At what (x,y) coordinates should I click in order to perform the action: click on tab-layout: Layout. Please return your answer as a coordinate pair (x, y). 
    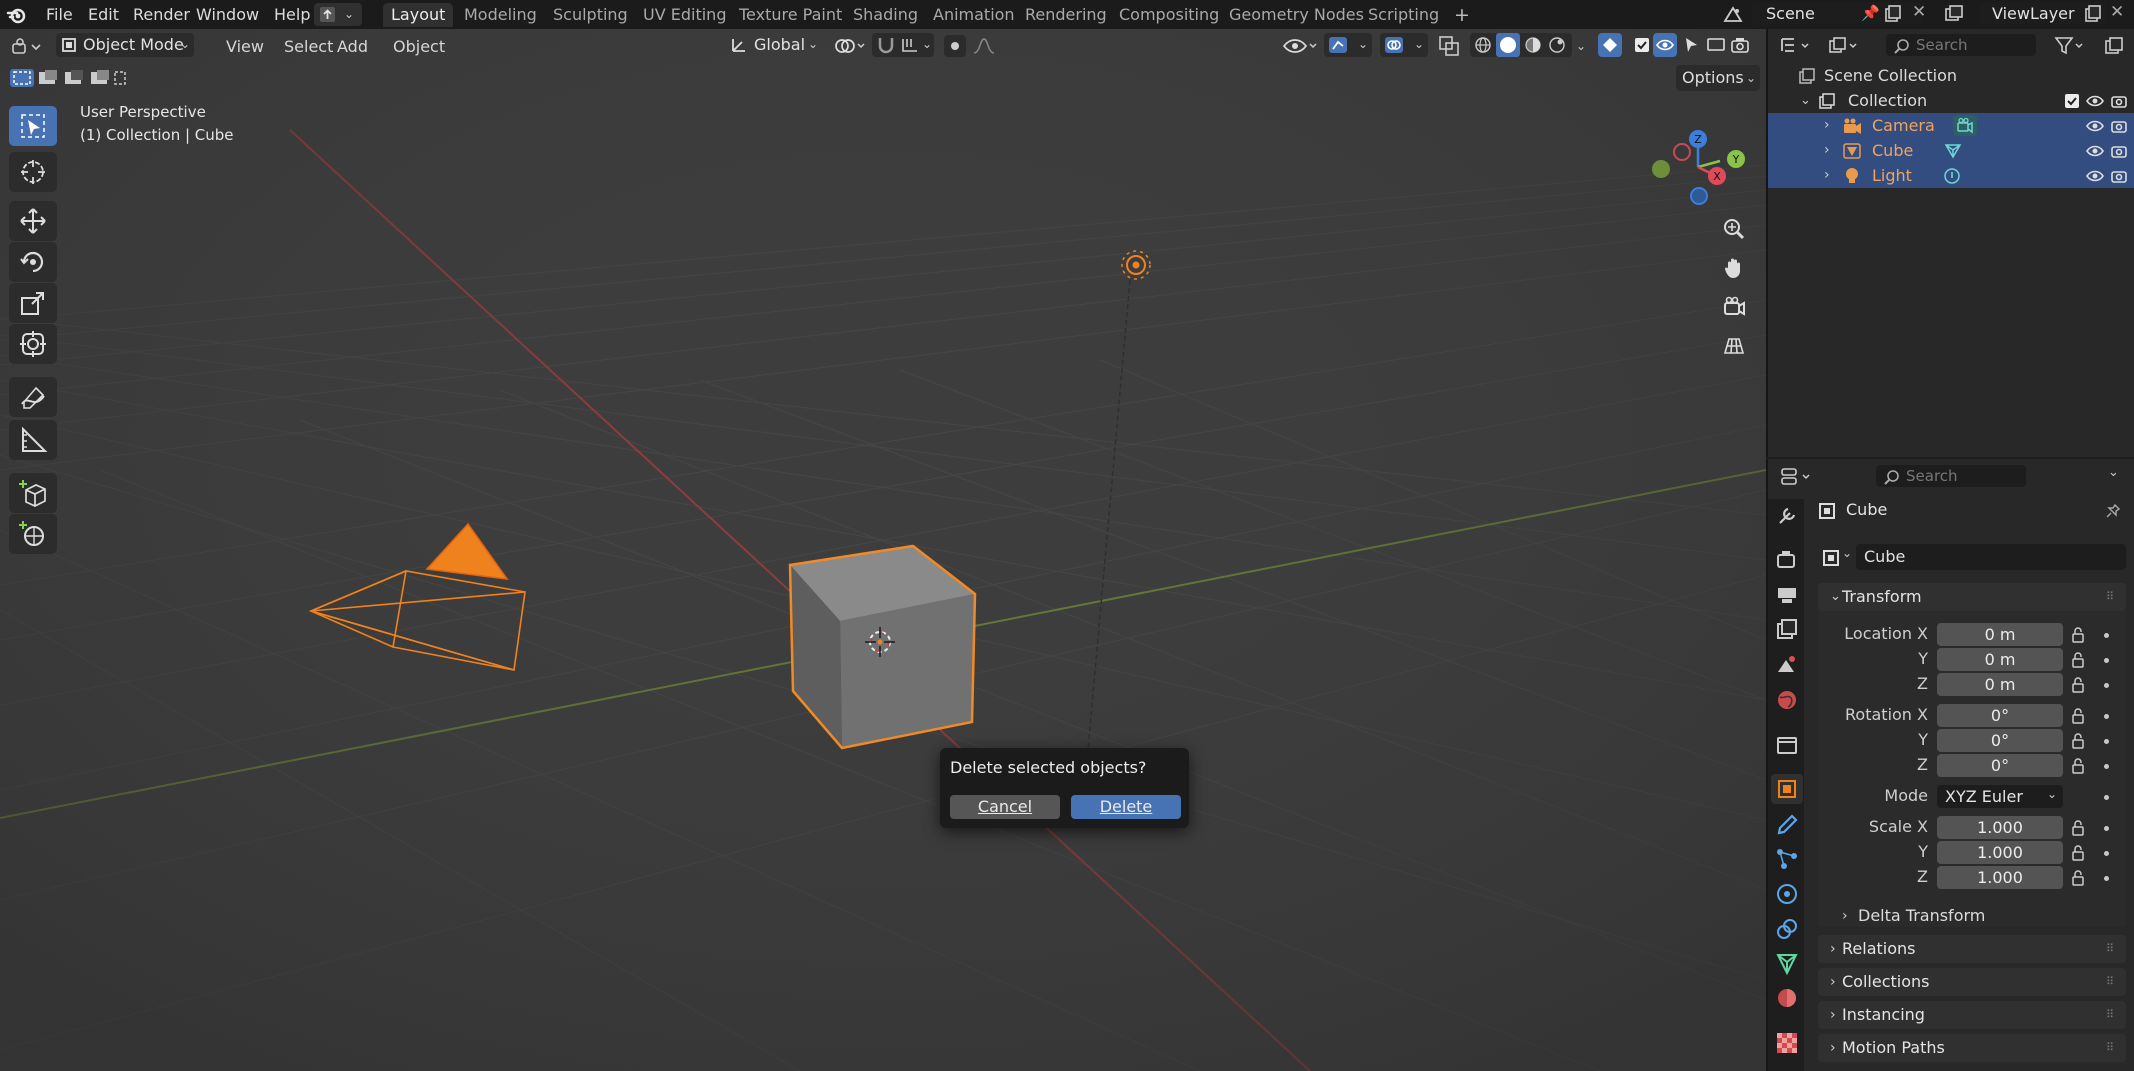
    Looking at the image, I should click on (418, 15).